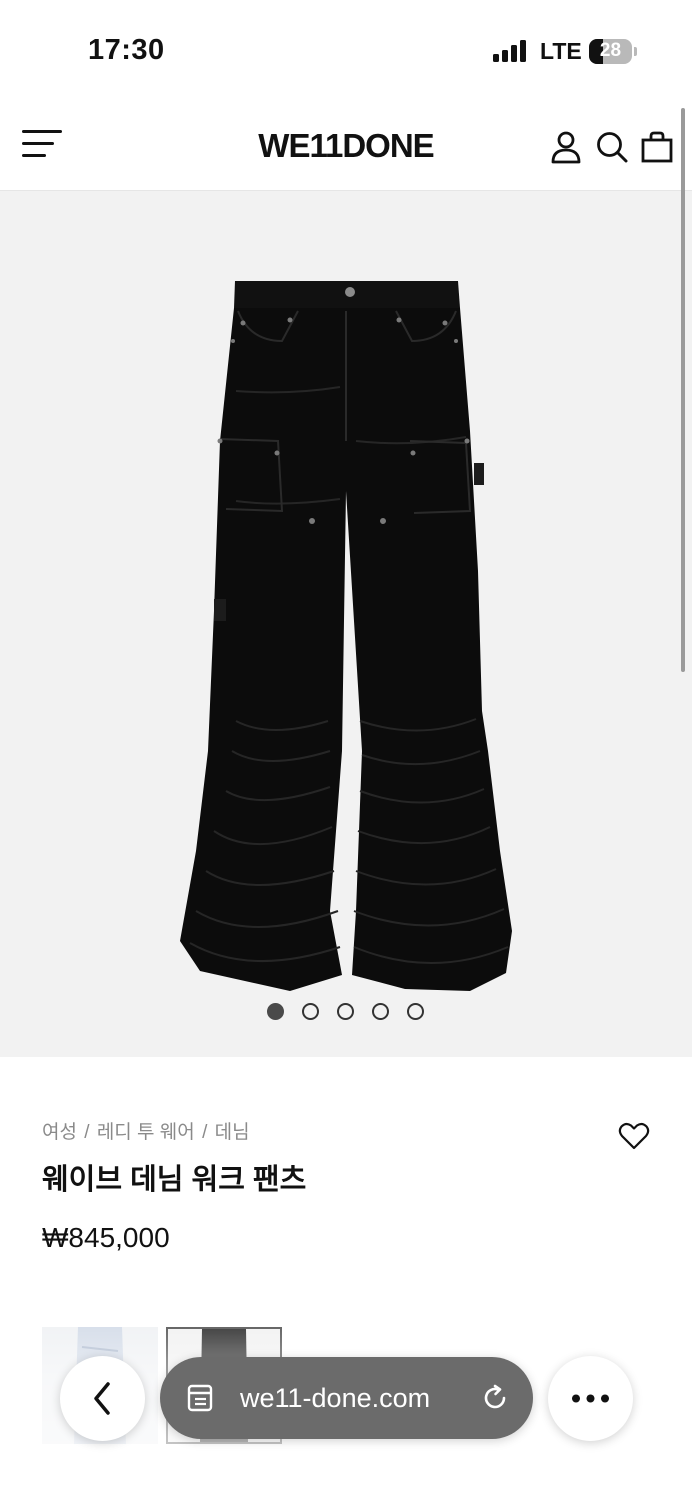  What do you see at coordinates (232, 1132) in the screenshot?
I see `breadcrumb-item: 데님` at bounding box center [232, 1132].